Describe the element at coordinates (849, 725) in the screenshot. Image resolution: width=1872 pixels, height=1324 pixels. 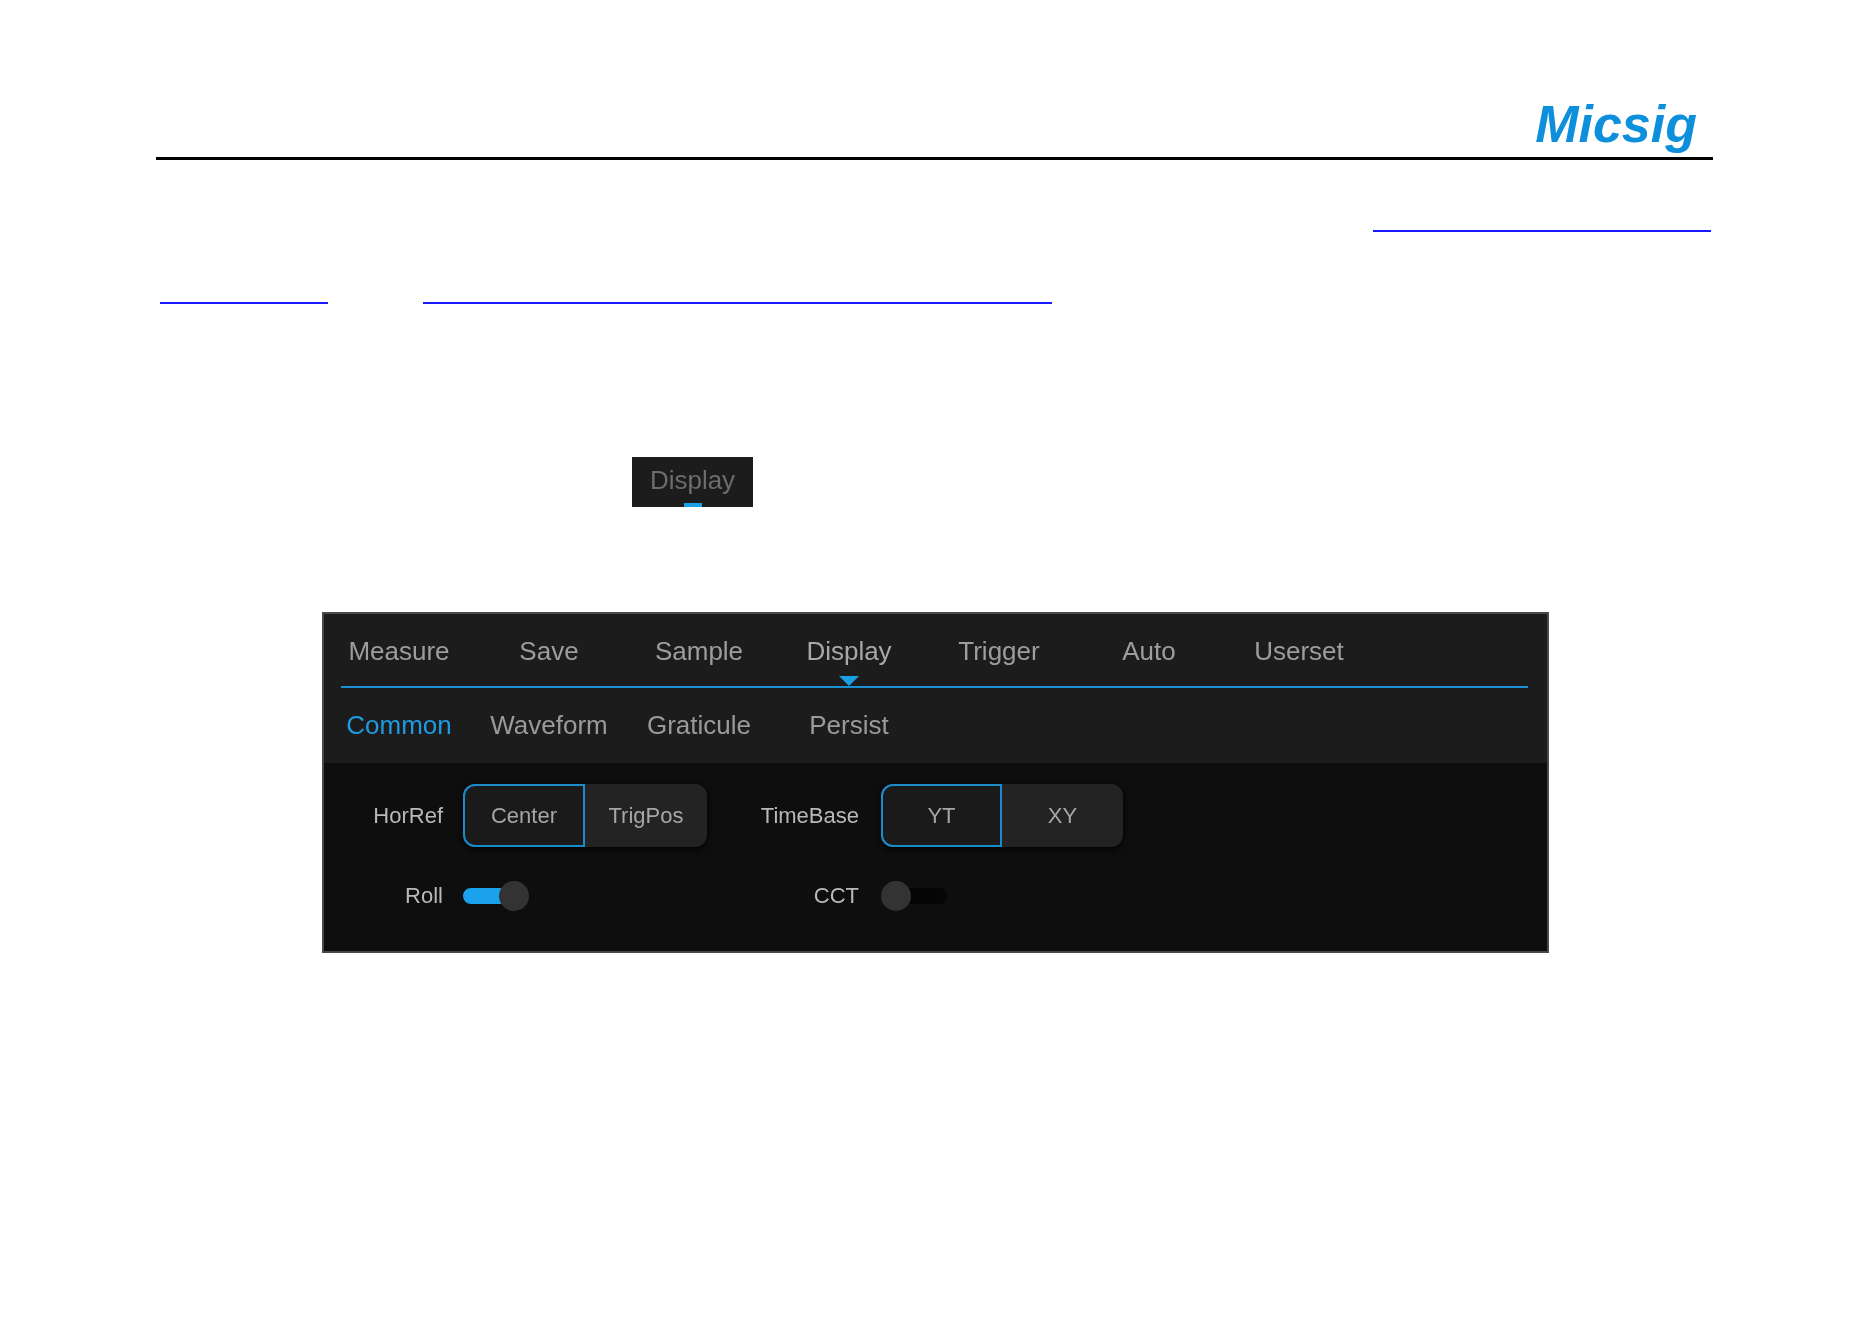
I see `submenu-tab: Persist` at that location.